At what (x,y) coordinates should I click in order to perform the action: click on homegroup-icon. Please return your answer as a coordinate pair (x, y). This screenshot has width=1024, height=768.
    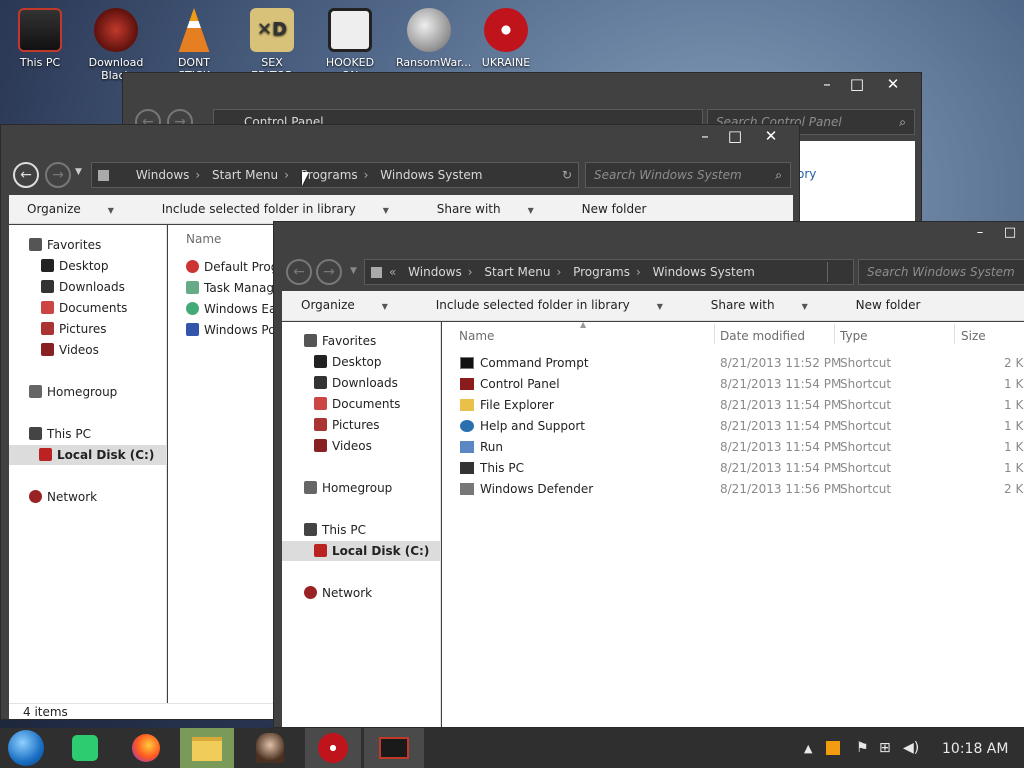
    Looking at the image, I should click on (35, 391).